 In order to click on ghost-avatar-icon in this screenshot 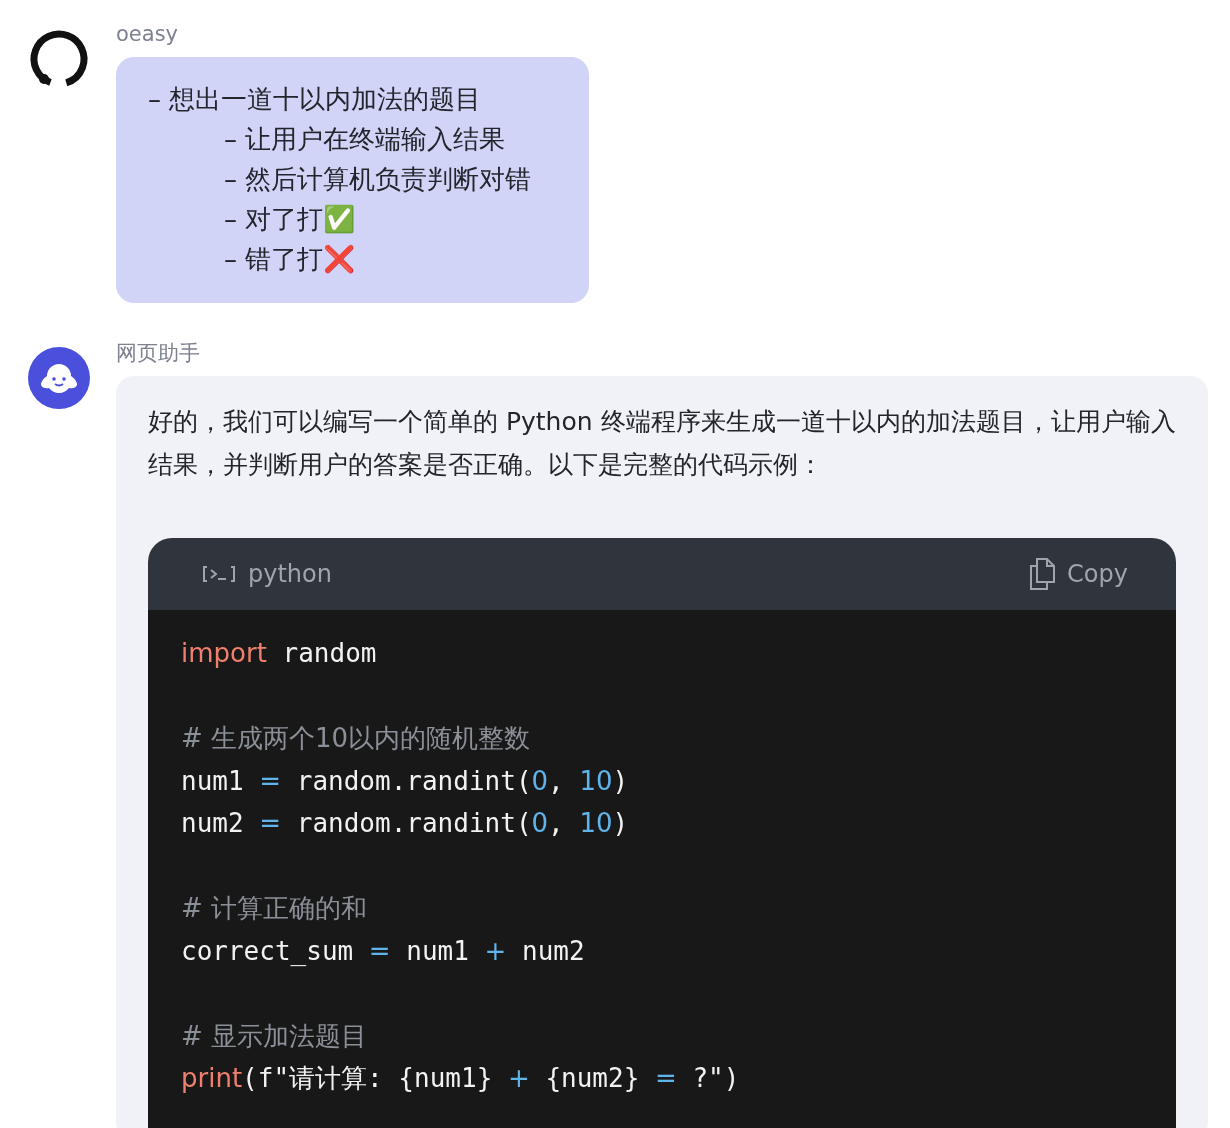, I will do `click(59, 378)`.